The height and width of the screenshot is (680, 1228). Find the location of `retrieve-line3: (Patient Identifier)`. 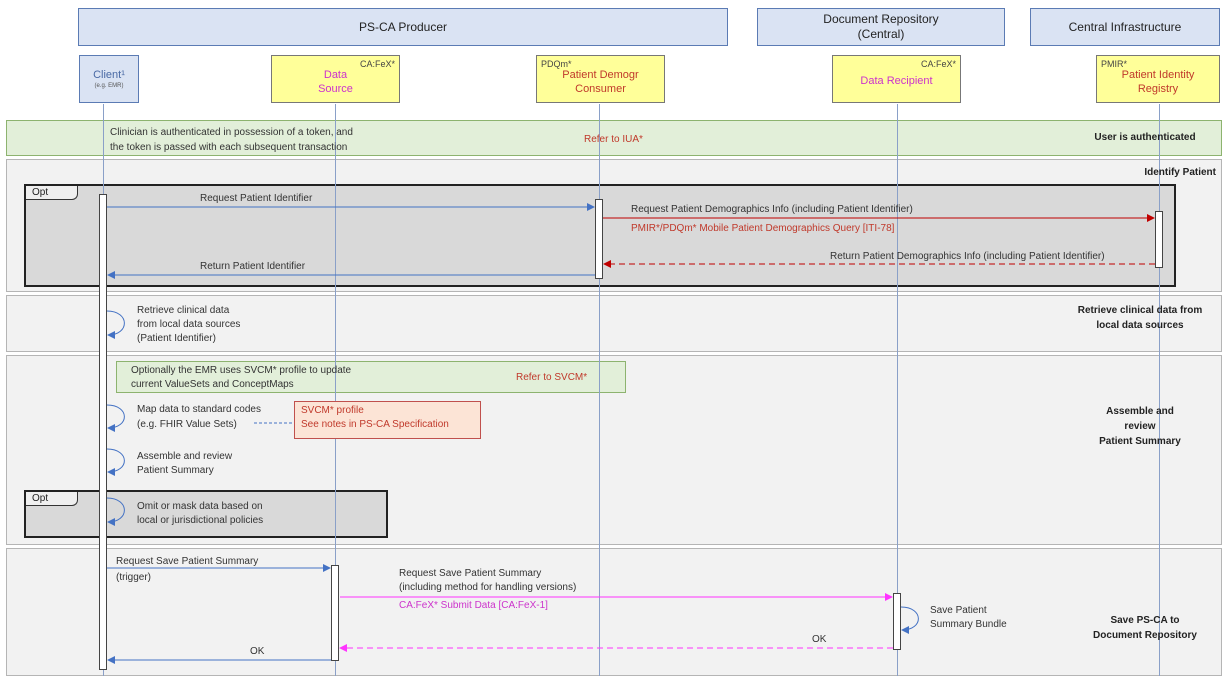

retrieve-line3: (Patient Identifier) is located at coordinates (176, 338).